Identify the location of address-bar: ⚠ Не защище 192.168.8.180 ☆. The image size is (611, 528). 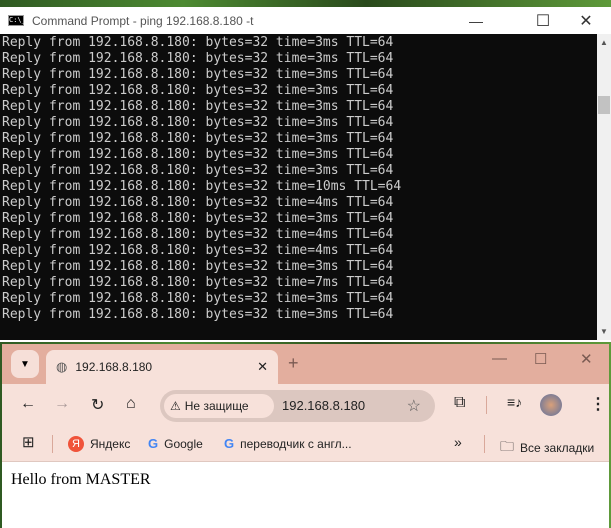
(297, 406).